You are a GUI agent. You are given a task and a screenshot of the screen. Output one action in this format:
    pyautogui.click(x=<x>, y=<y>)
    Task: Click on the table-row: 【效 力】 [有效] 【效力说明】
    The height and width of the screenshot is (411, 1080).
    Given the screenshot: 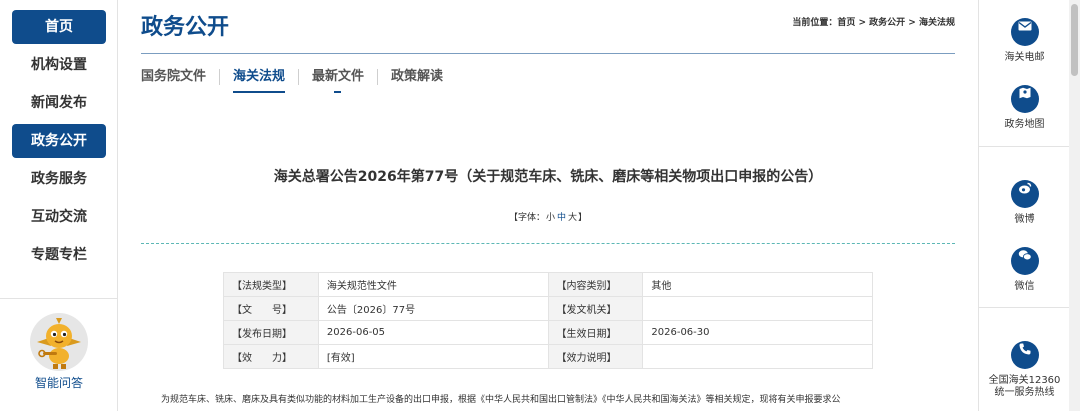 What is the action you would take?
    pyautogui.click(x=548, y=356)
    